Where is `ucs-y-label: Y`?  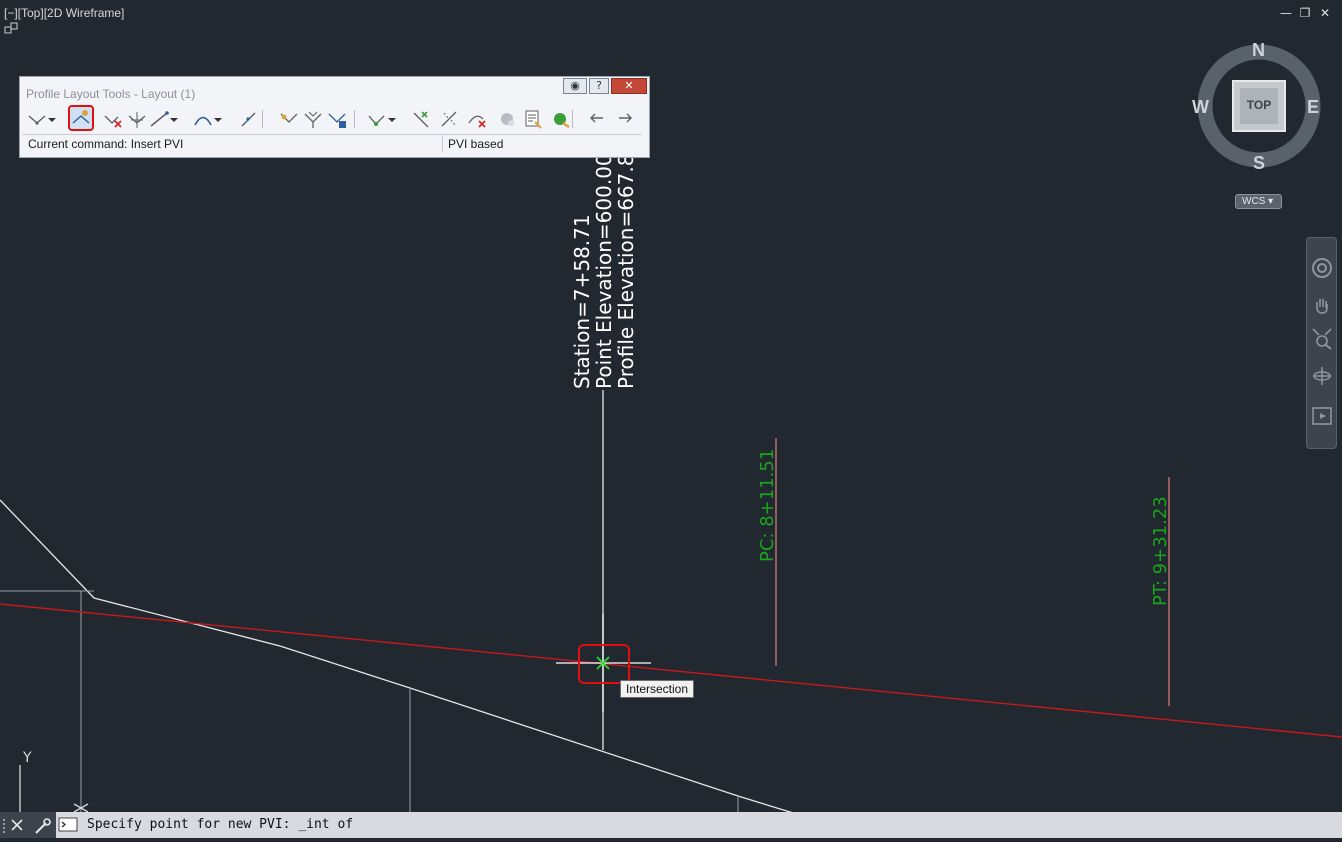 ucs-y-label: Y is located at coordinates (27, 758).